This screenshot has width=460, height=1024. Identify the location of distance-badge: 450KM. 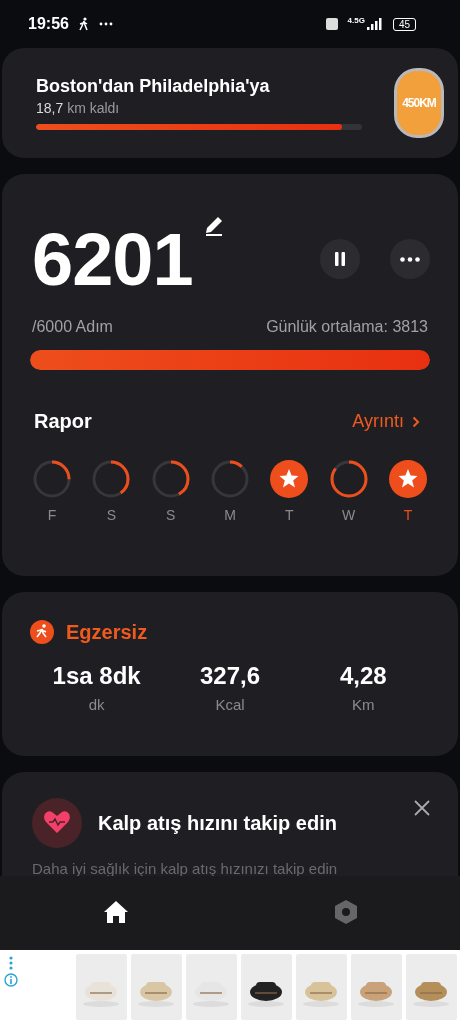
(419, 103).